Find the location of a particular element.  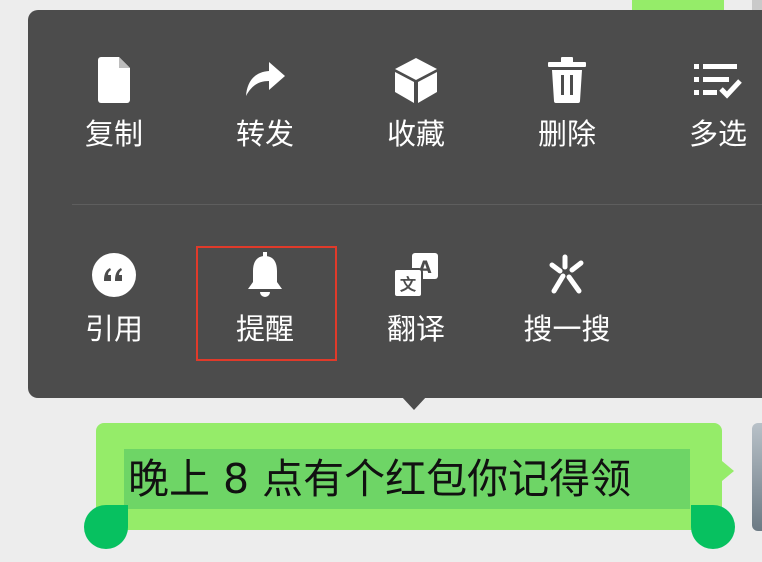

menu-item-label: 转发 is located at coordinates (264, 134).